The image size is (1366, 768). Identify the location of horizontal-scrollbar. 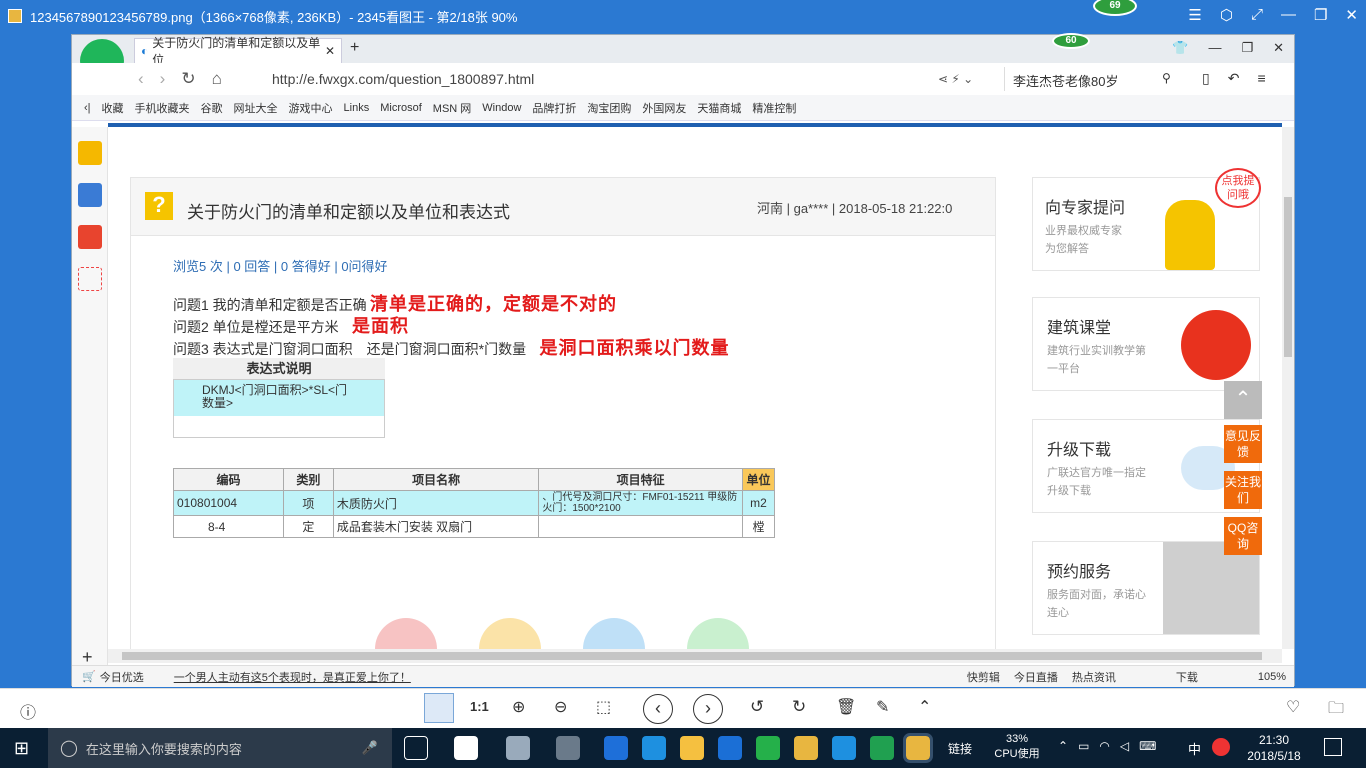
(695, 656).